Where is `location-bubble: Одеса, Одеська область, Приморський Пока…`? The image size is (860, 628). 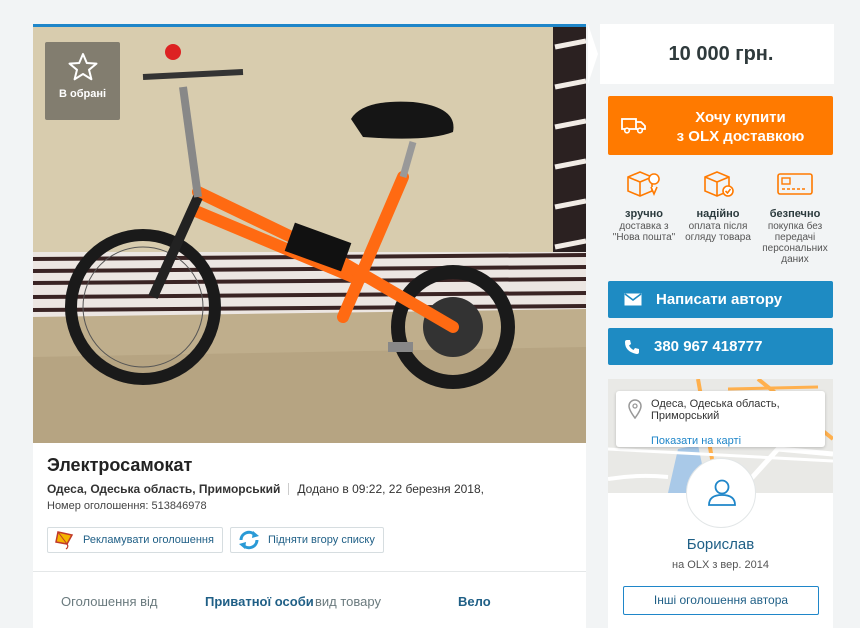
location-bubble: Одеса, Одеська область, Приморський Пока… is located at coordinates (720, 419).